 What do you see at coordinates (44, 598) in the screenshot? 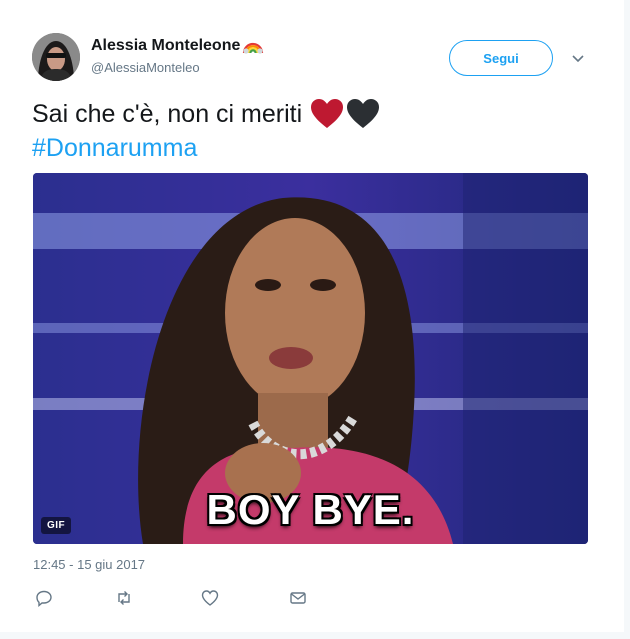
I see `reply-icon` at bounding box center [44, 598].